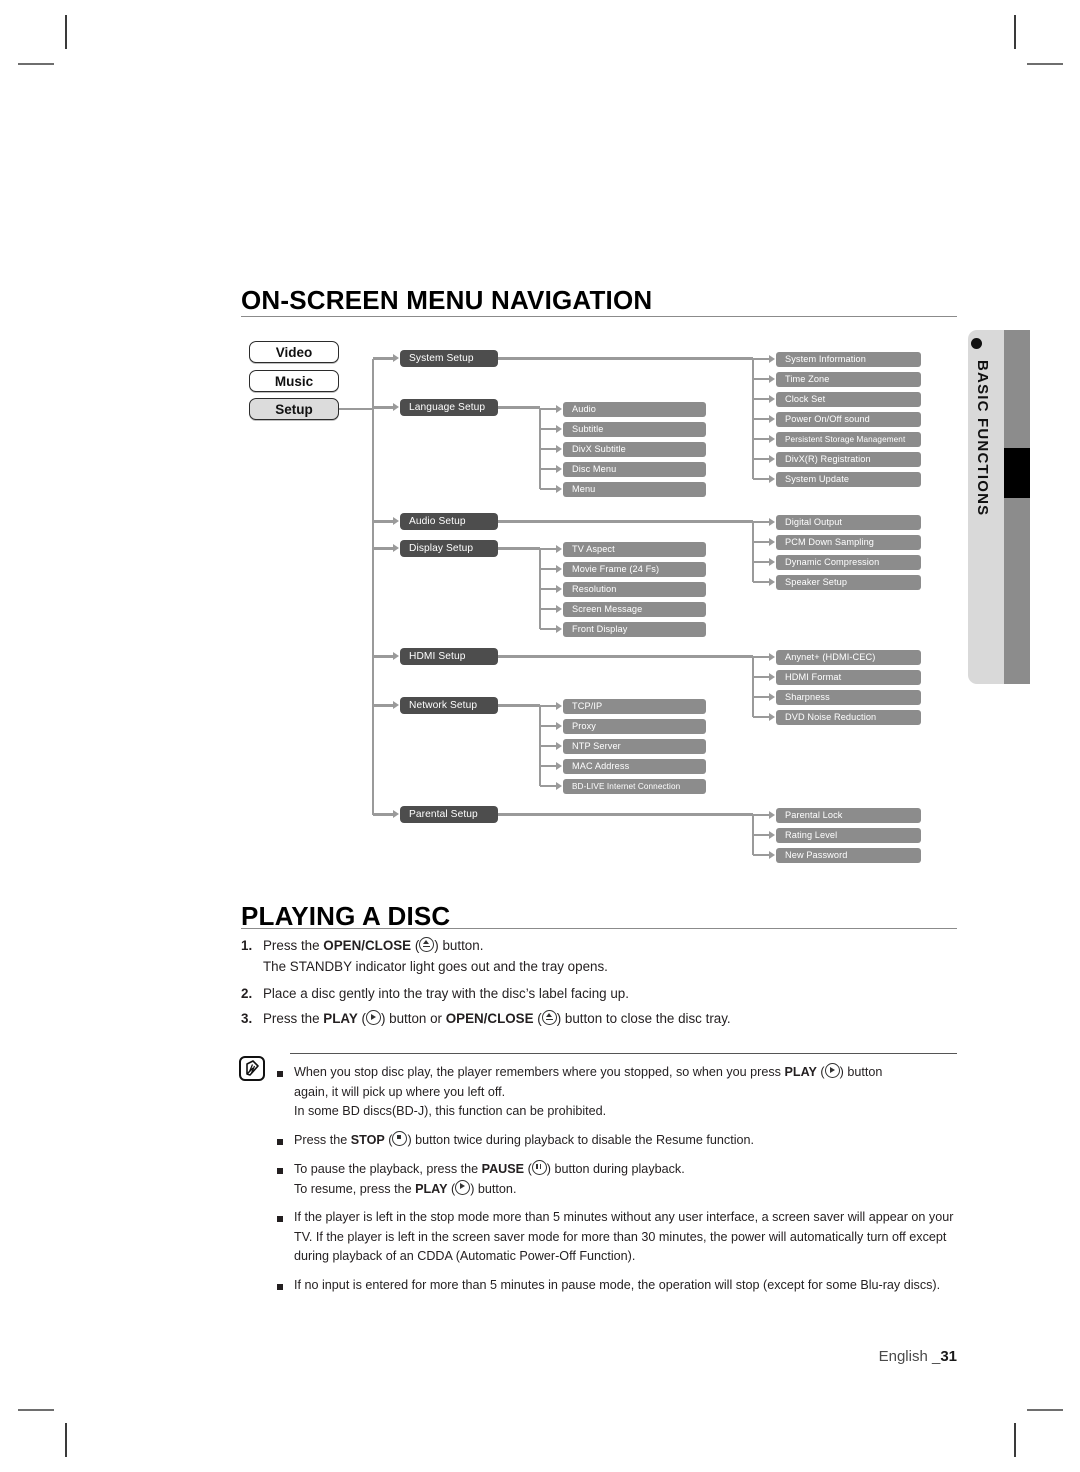  I want to click on connector-to-ntp-server, so click(548, 746).